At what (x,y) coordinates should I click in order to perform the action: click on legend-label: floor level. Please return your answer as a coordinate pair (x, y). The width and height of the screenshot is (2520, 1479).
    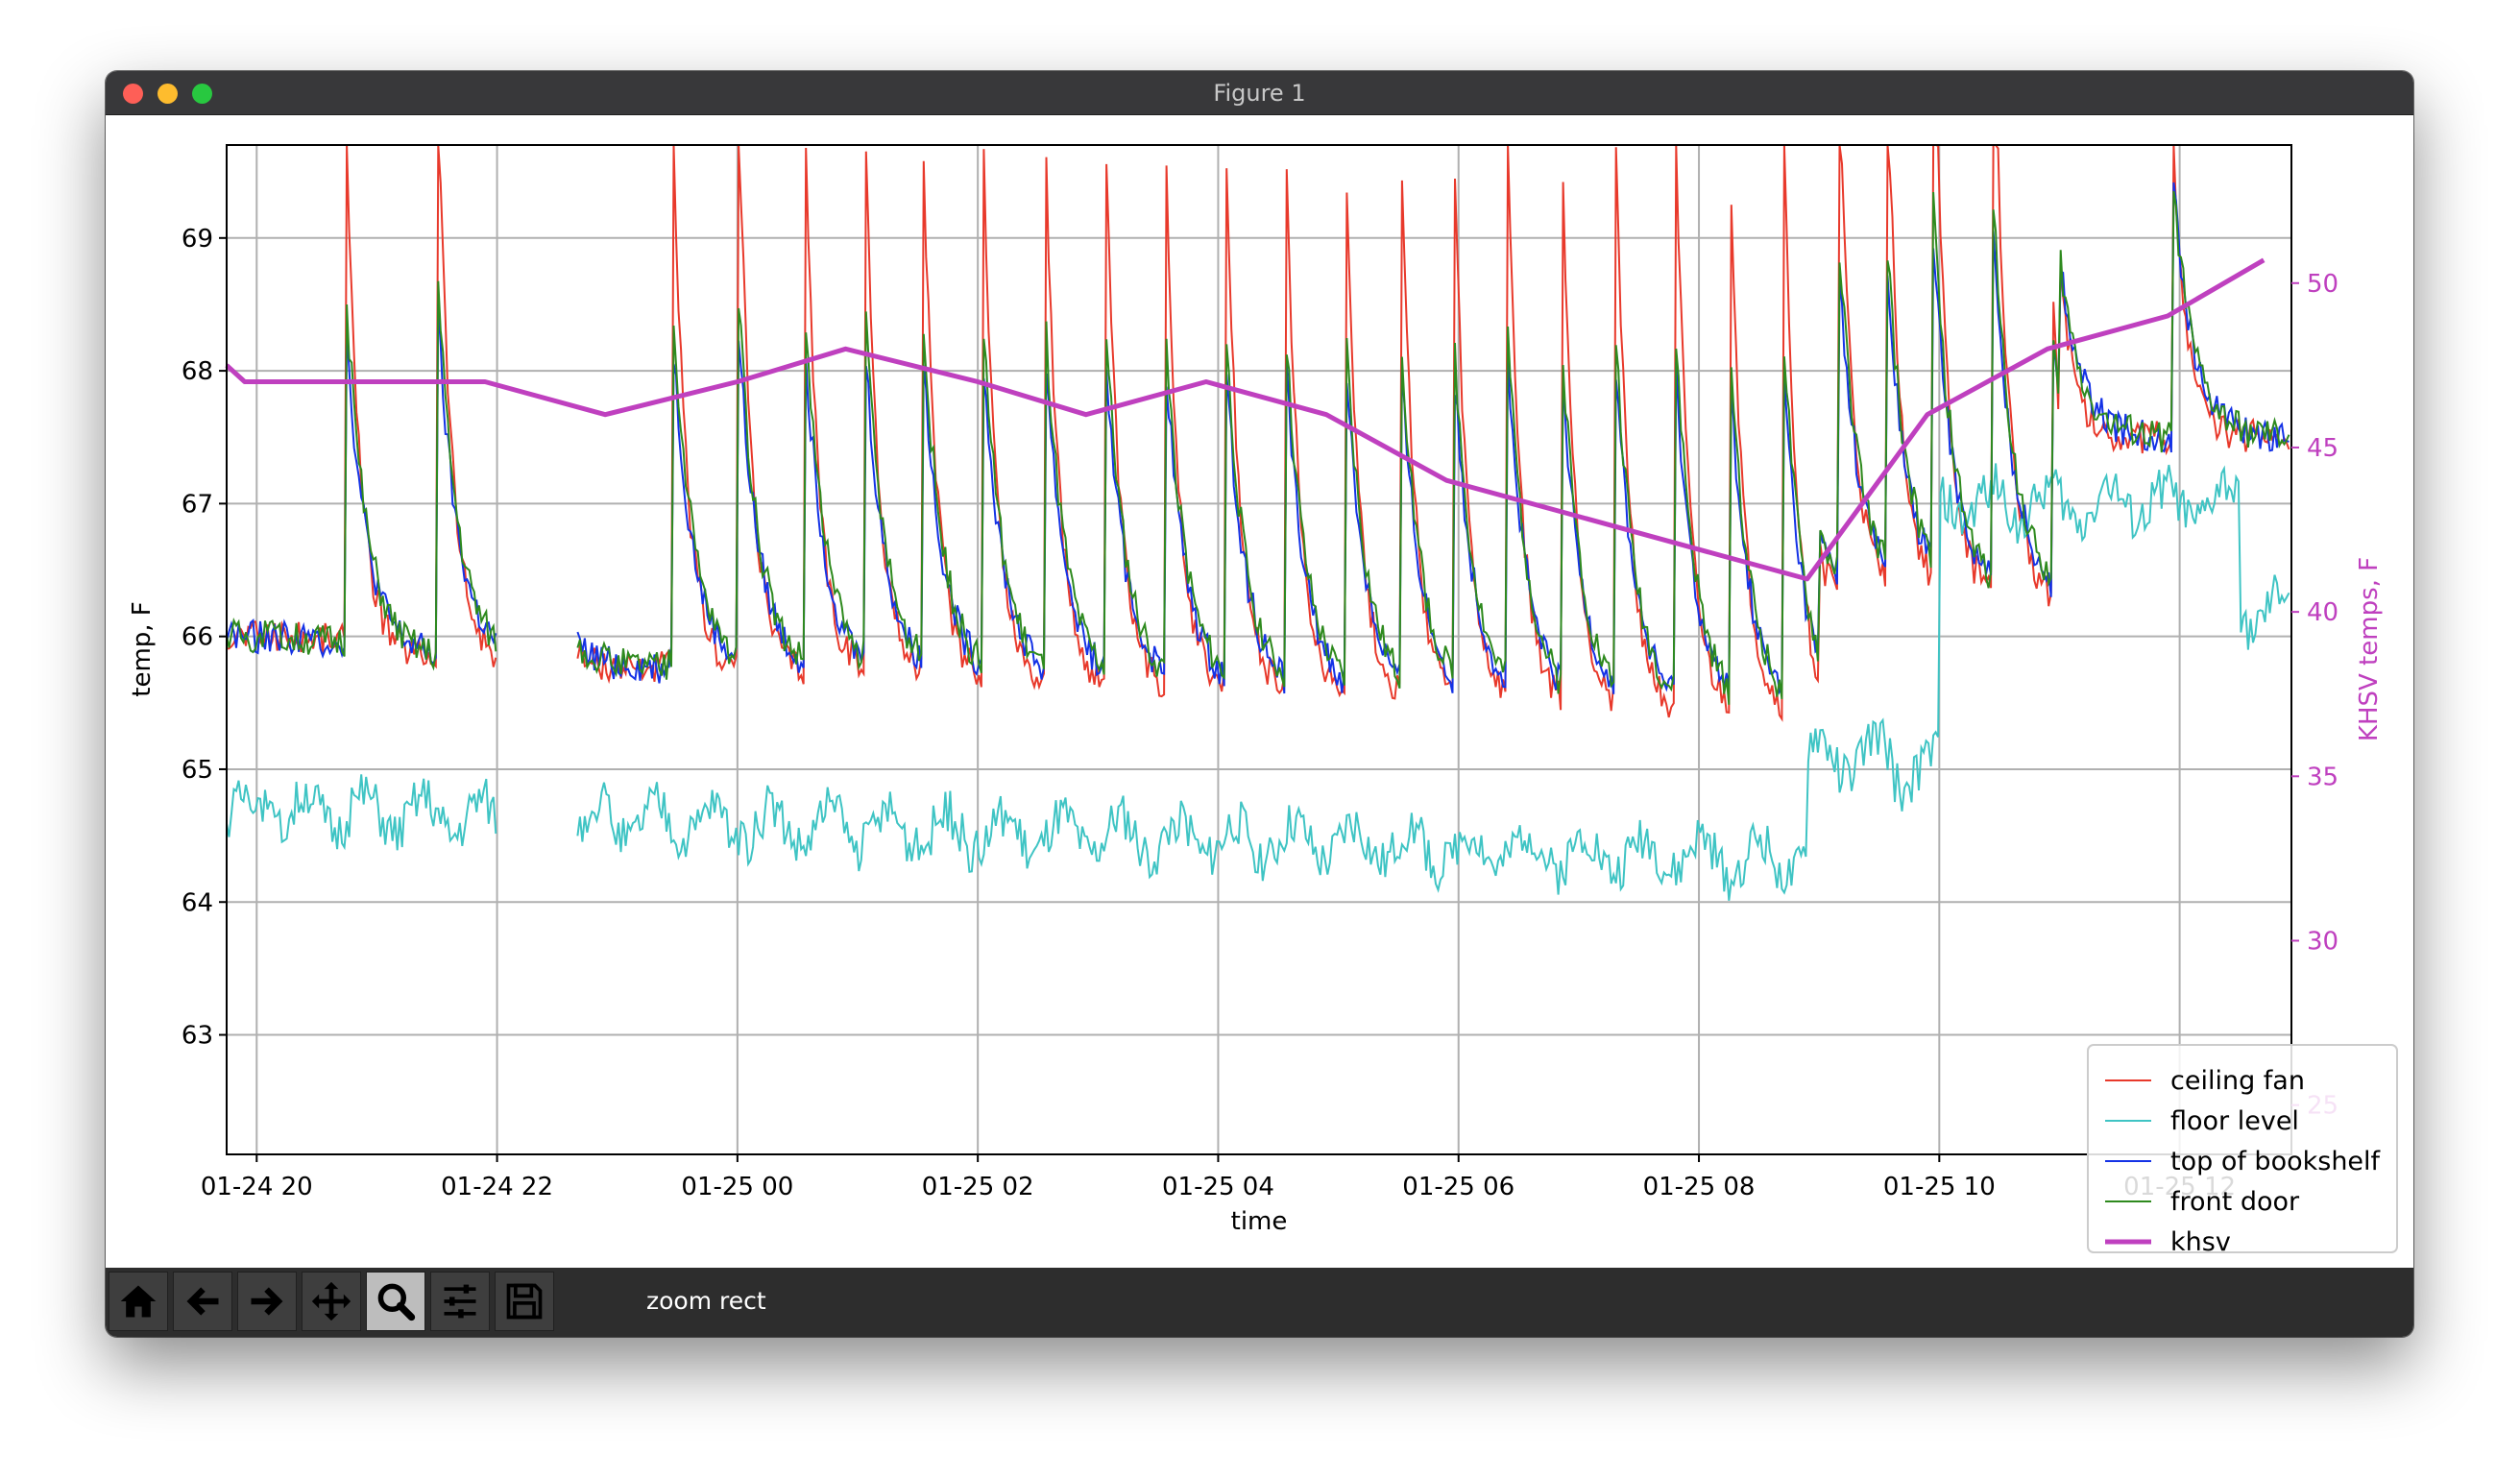
    Looking at the image, I should click on (2234, 1121).